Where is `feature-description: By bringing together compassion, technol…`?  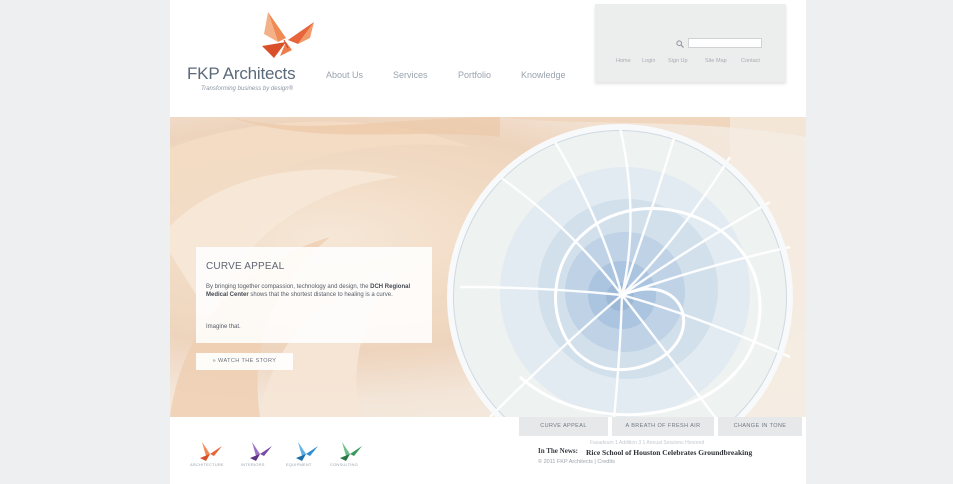
feature-description: By bringing together compassion, technol… is located at coordinates (308, 291).